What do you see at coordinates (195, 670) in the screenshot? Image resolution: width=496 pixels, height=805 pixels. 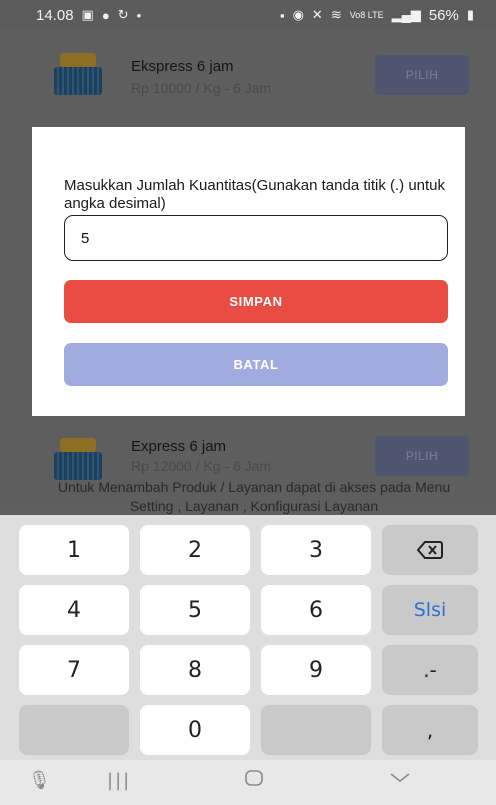 I see `key-8: 8` at bounding box center [195, 670].